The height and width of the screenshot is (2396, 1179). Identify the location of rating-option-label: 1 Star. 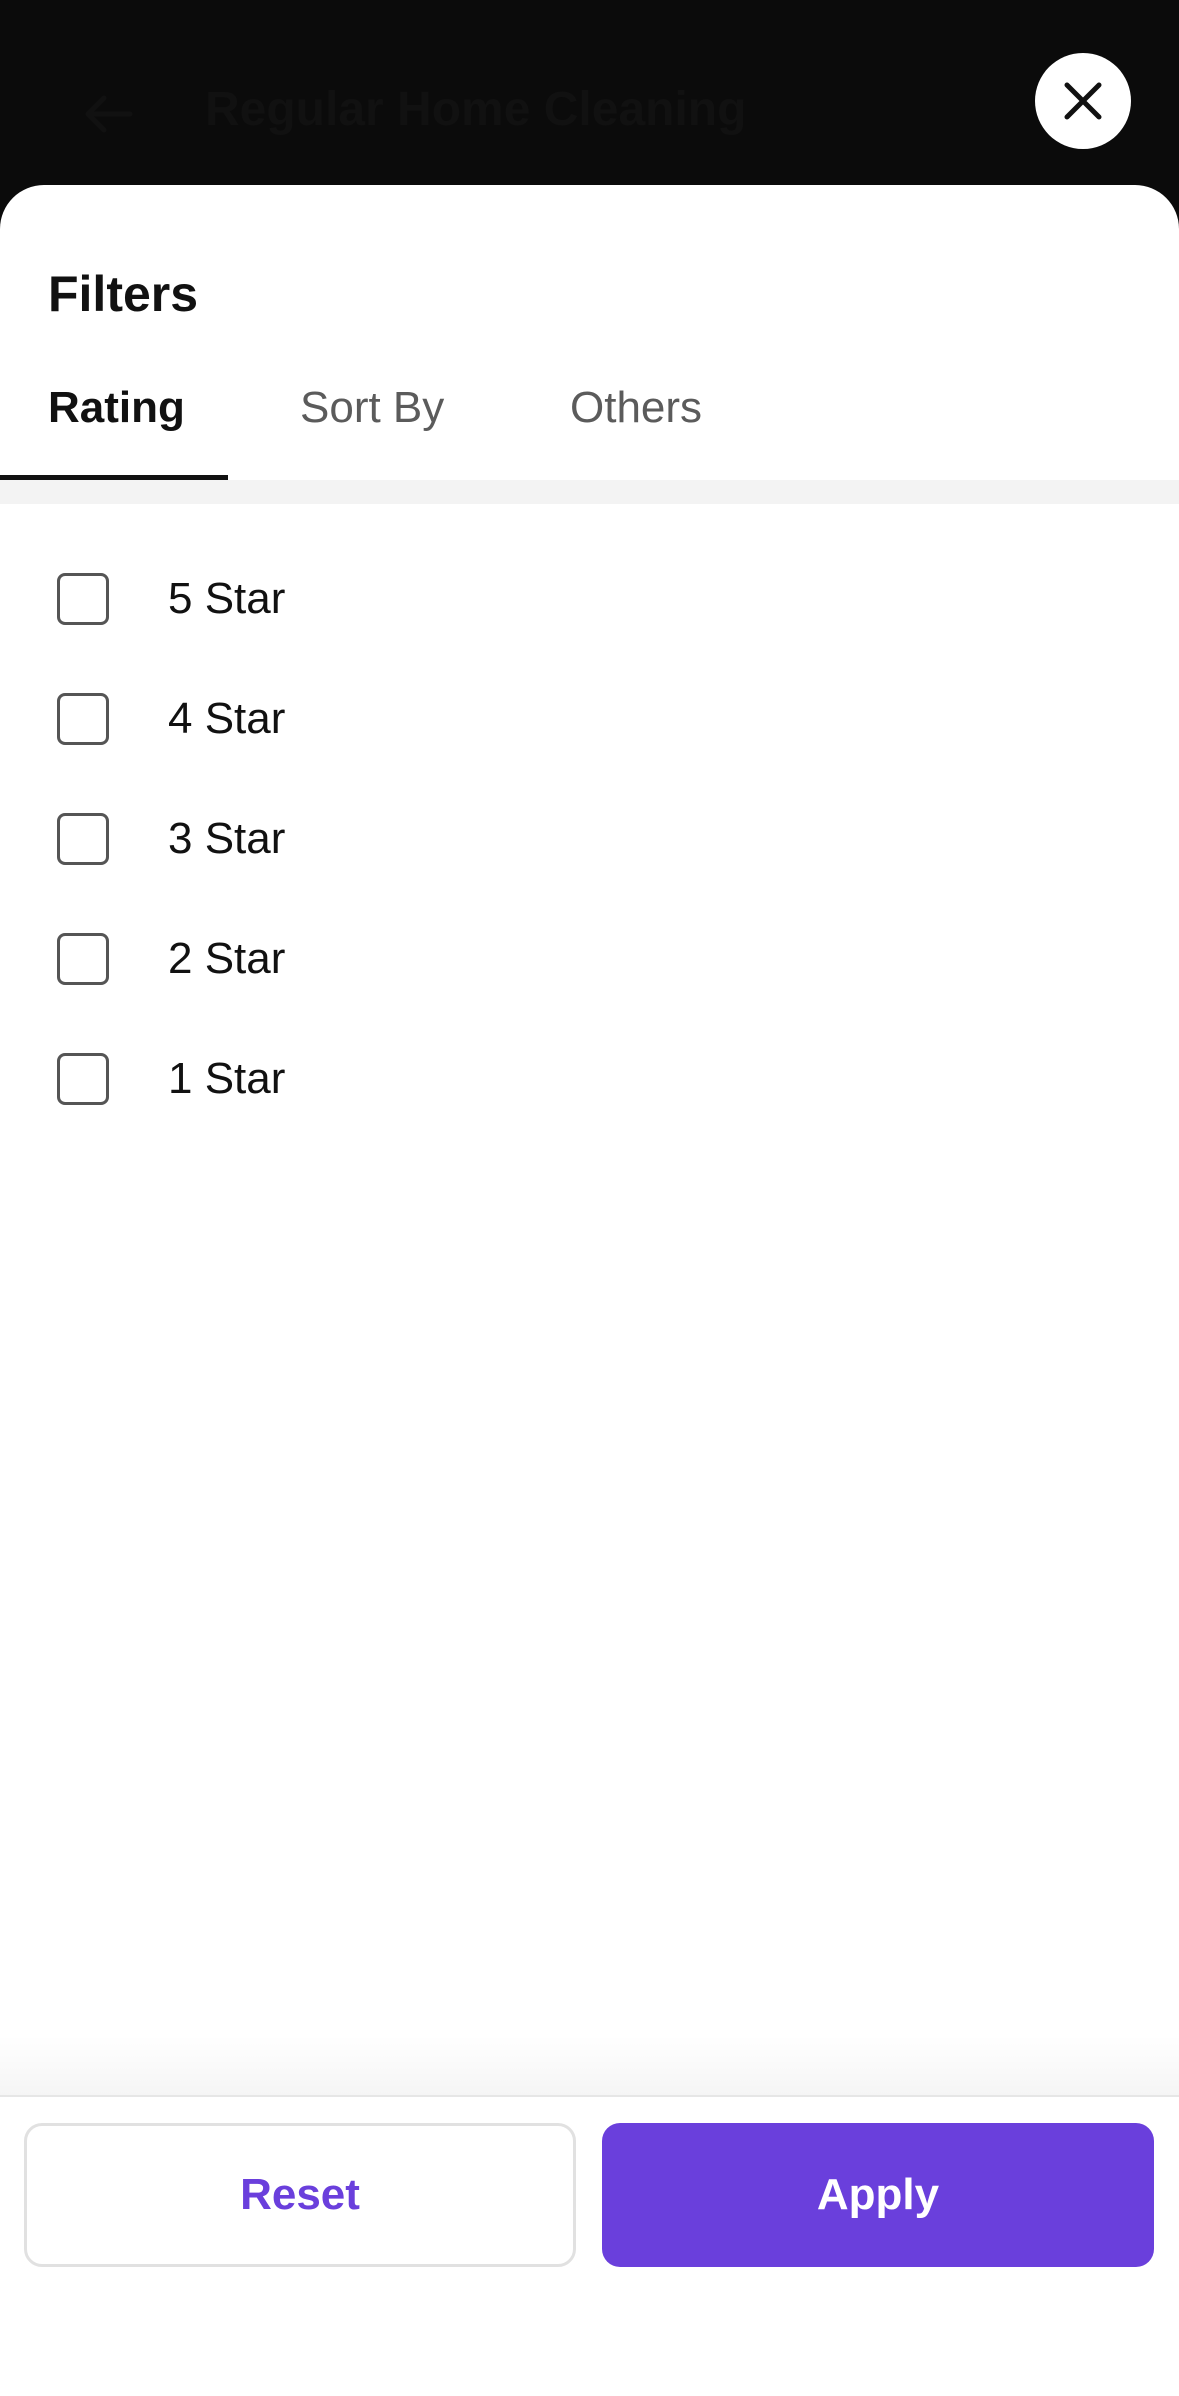
(227, 1078).